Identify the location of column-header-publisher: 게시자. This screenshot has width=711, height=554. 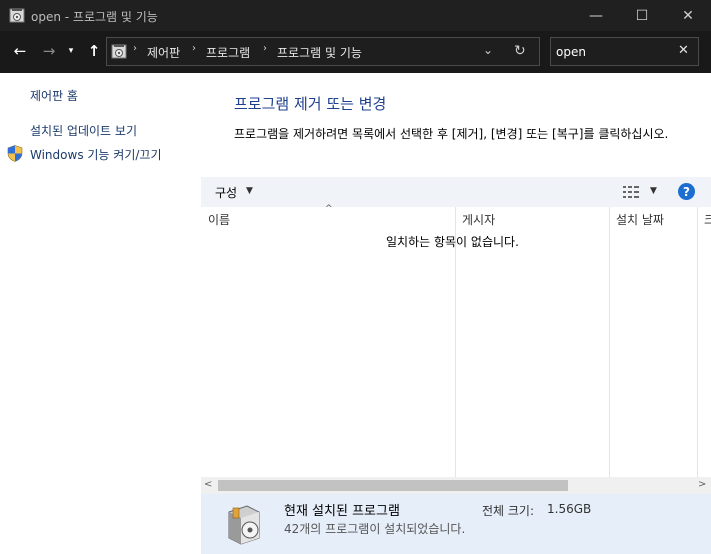
(478, 219).